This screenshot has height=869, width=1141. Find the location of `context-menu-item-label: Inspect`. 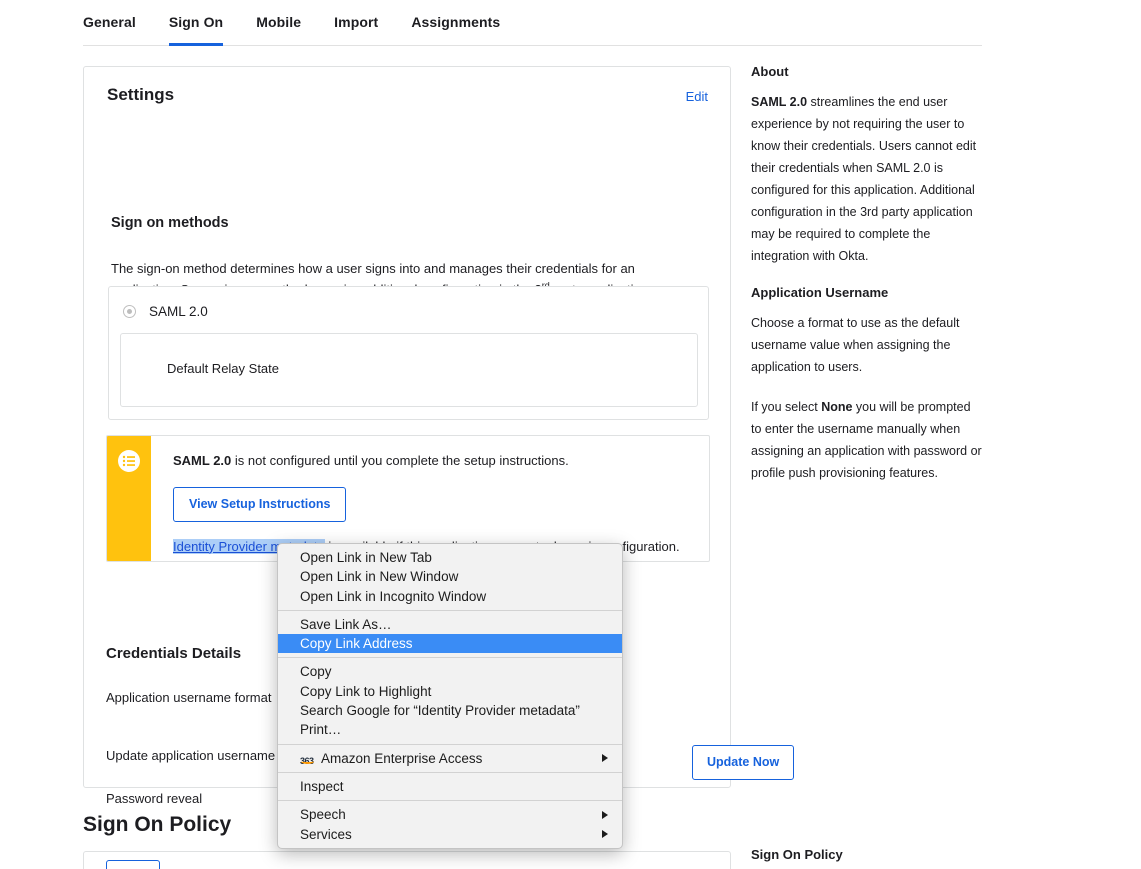

context-menu-item-label: Inspect is located at coordinates (322, 786).